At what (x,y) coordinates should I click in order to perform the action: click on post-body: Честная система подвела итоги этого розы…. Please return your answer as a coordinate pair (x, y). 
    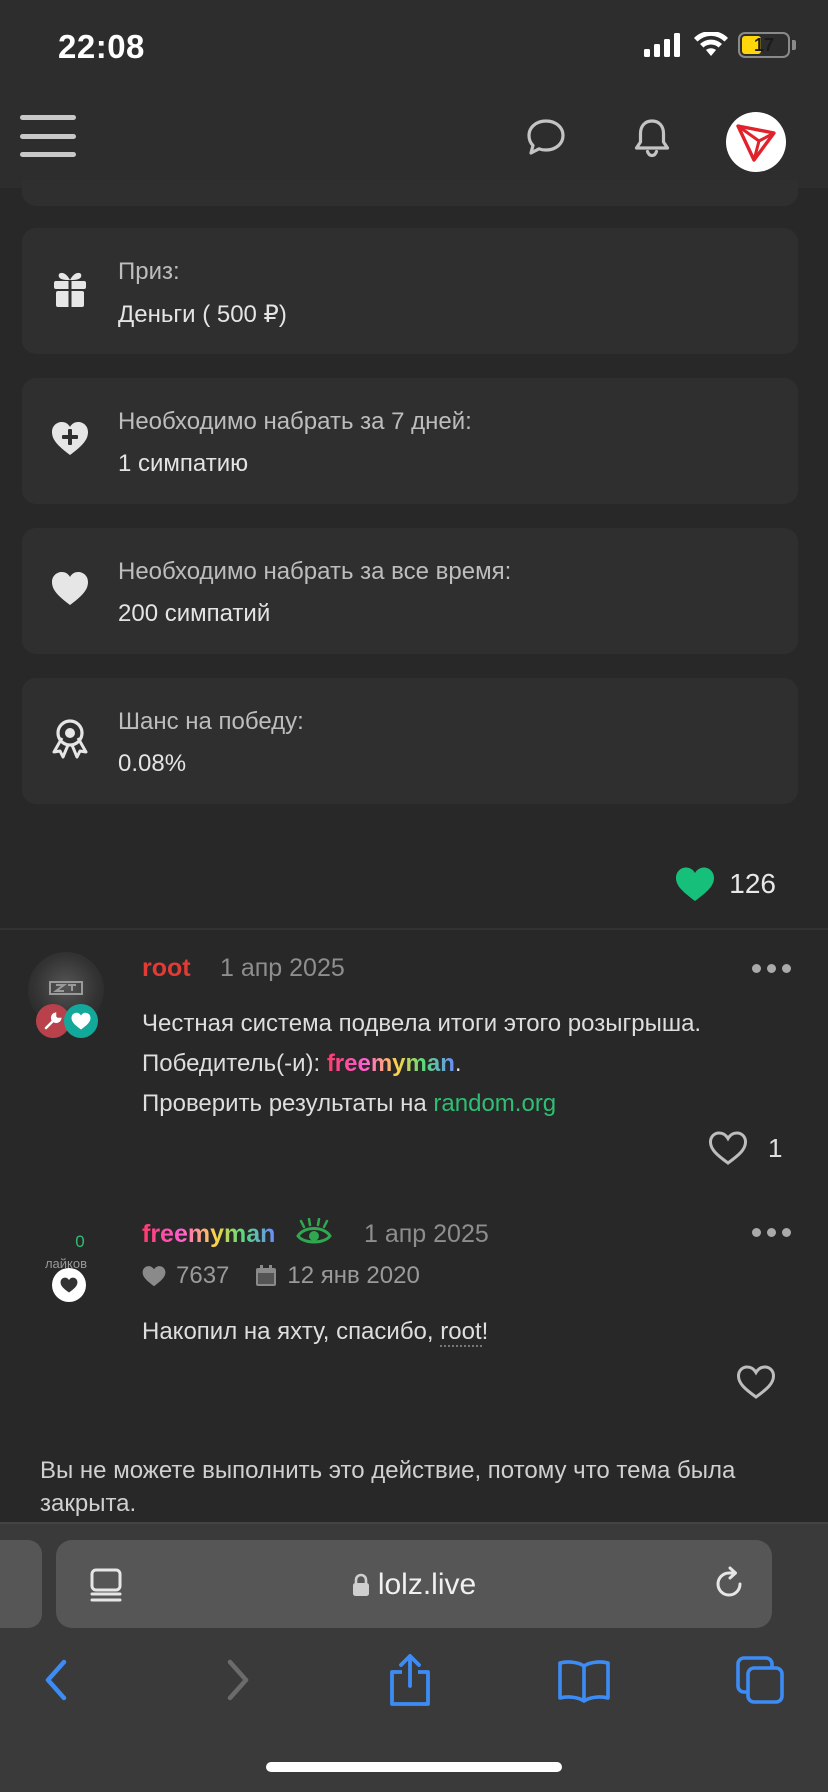
    Looking at the image, I should click on (421, 1064).